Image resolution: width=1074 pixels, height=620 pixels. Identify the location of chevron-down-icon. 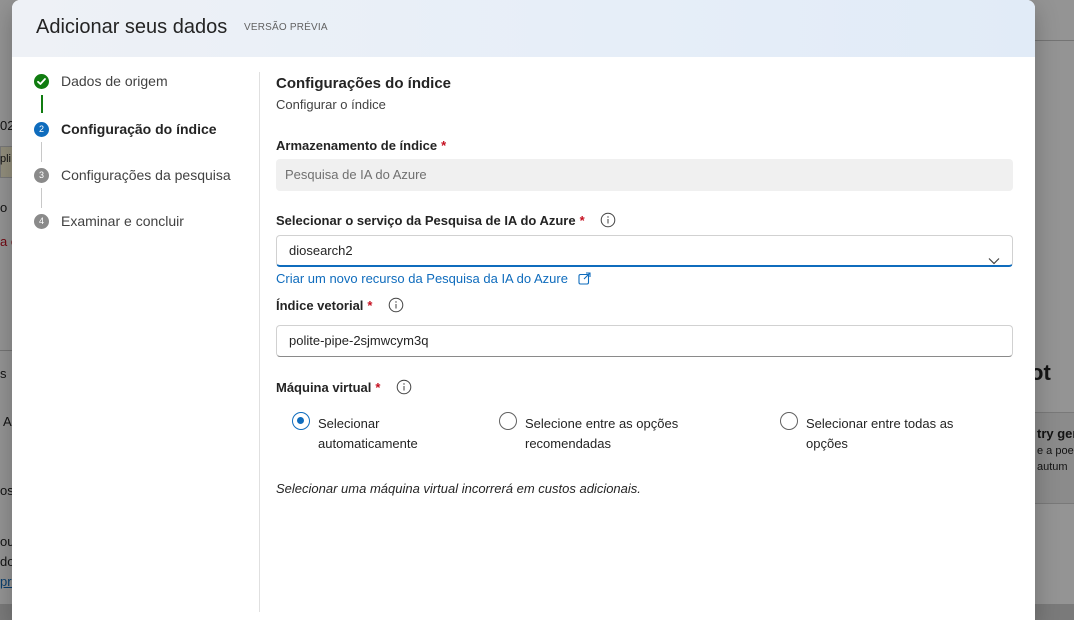
(994, 260).